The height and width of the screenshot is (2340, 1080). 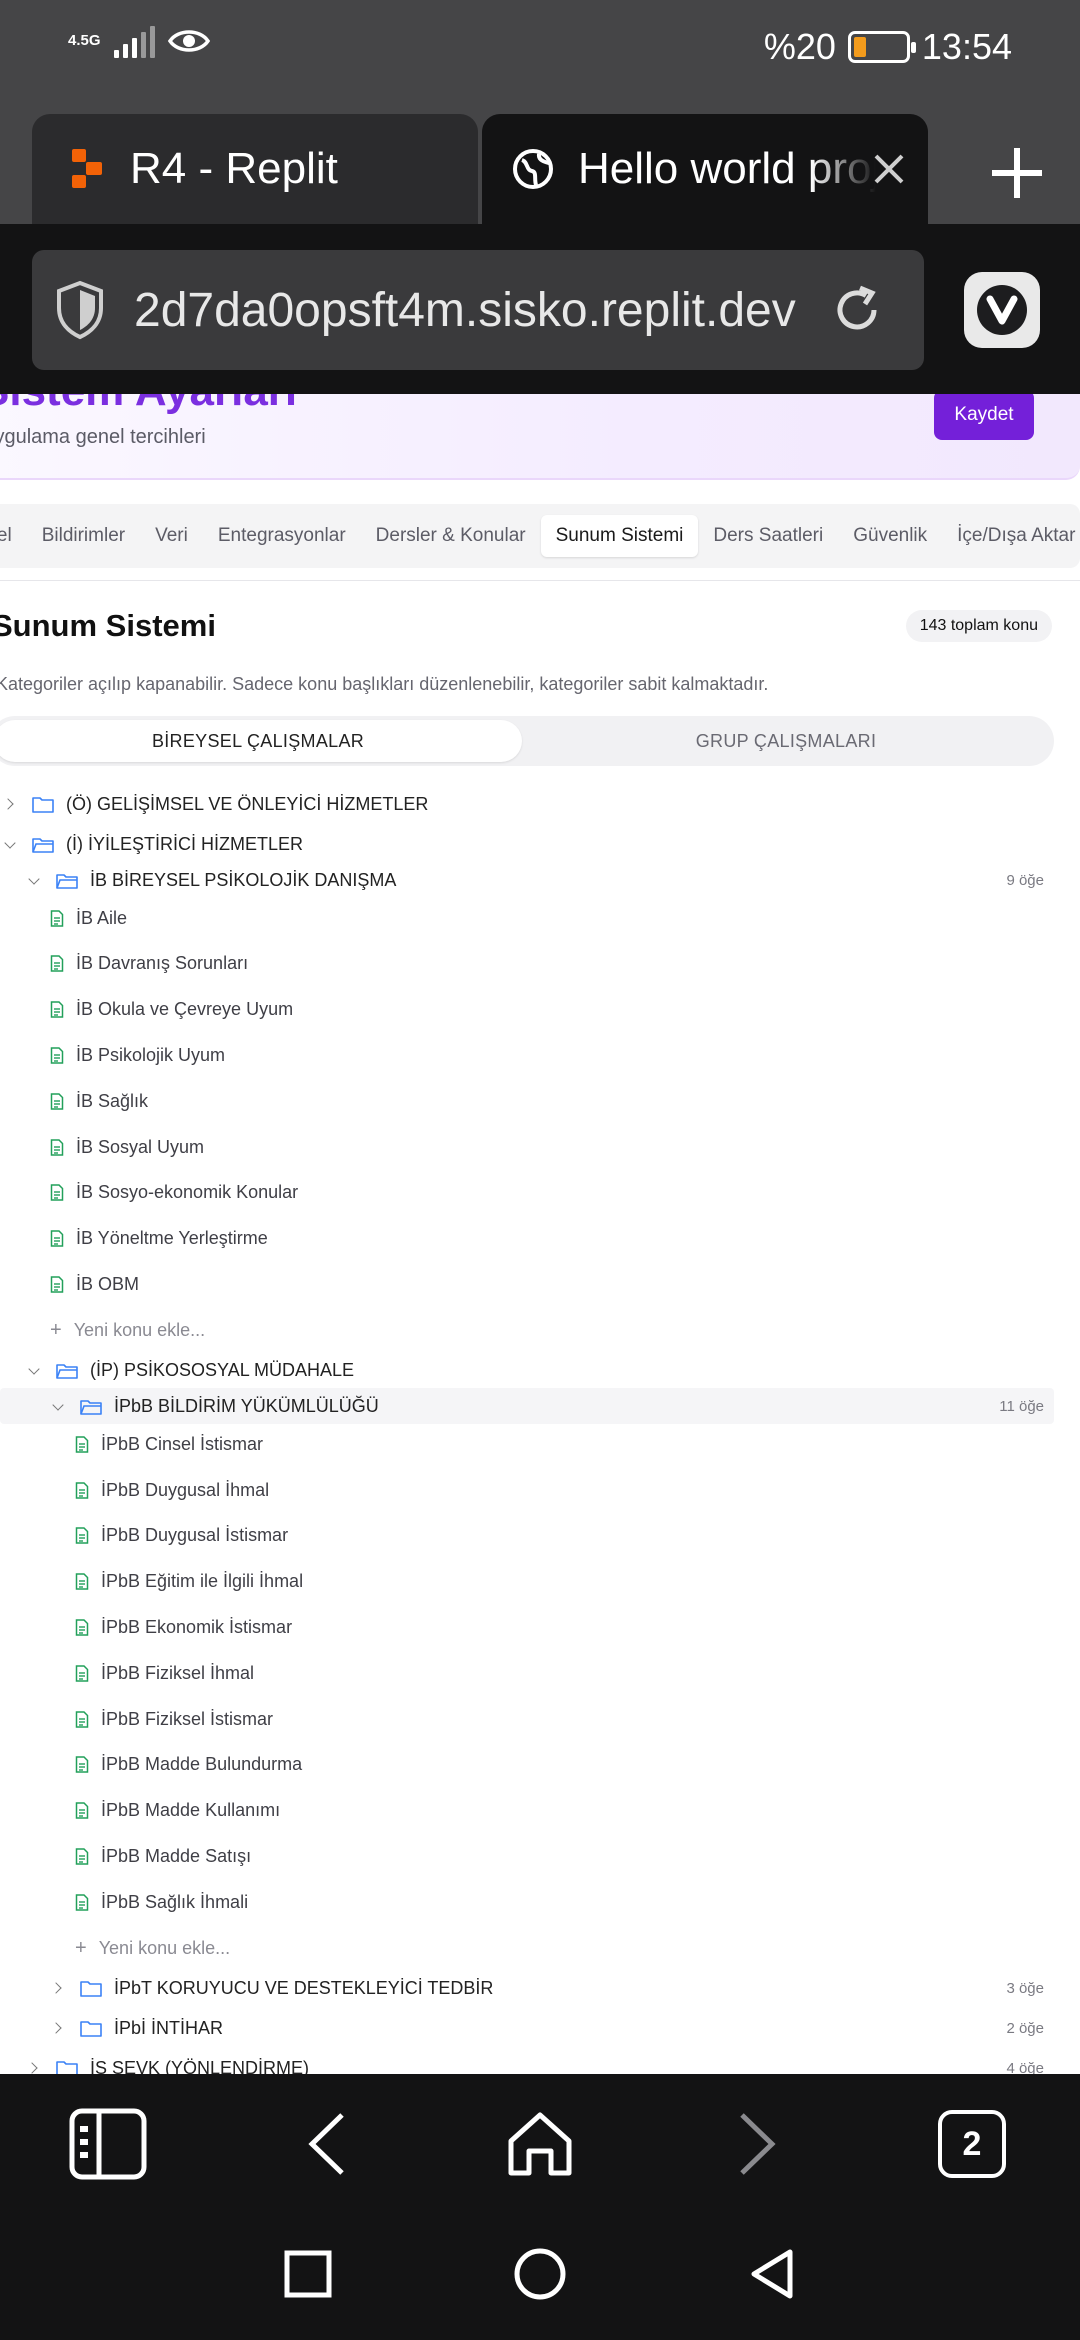 I want to click on tree-topic: İPbB Fiziksel İstismar, so click(x=527, y=1719).